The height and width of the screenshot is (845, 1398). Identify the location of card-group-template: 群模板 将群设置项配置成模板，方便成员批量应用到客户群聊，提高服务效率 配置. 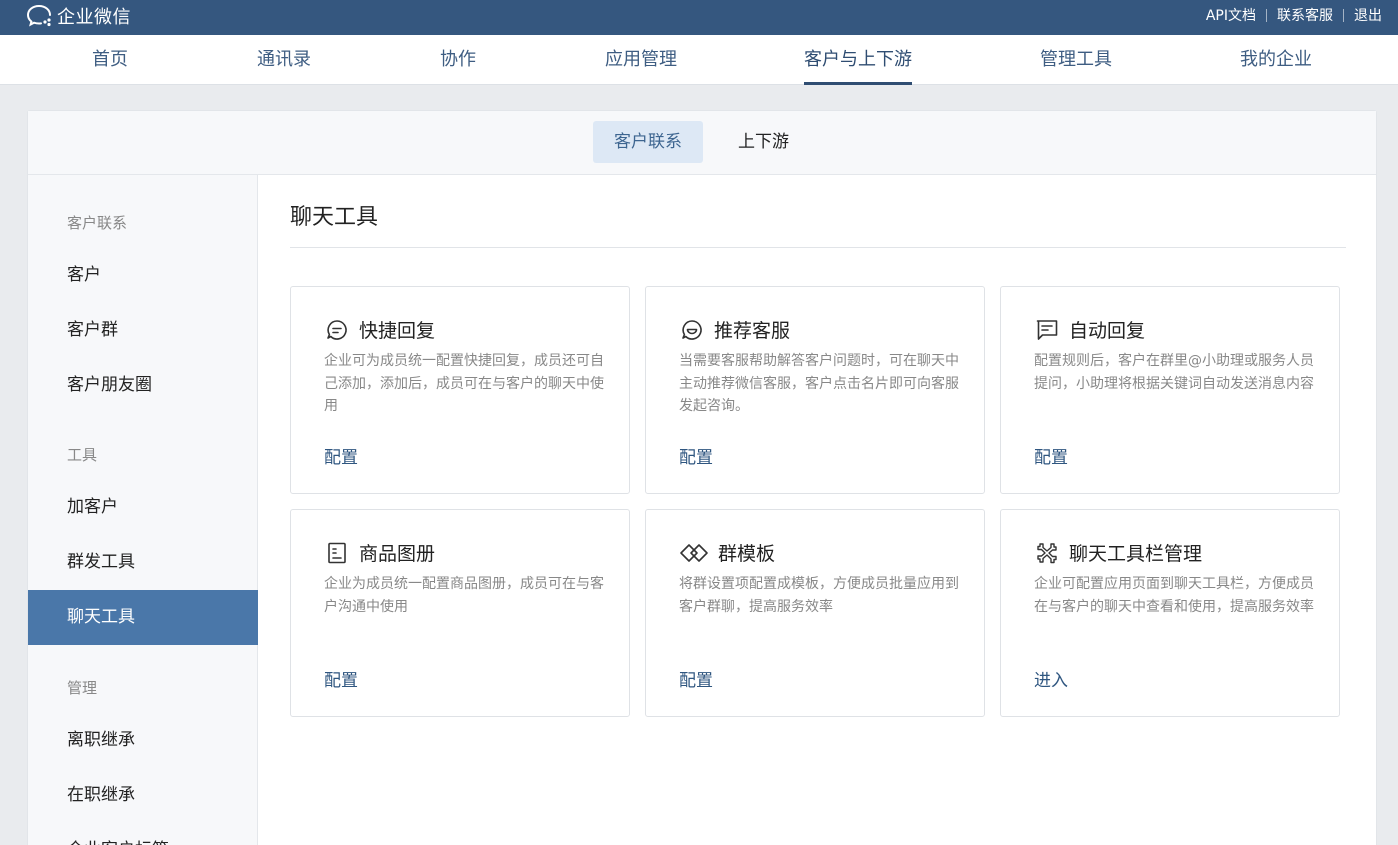
(815, 613).